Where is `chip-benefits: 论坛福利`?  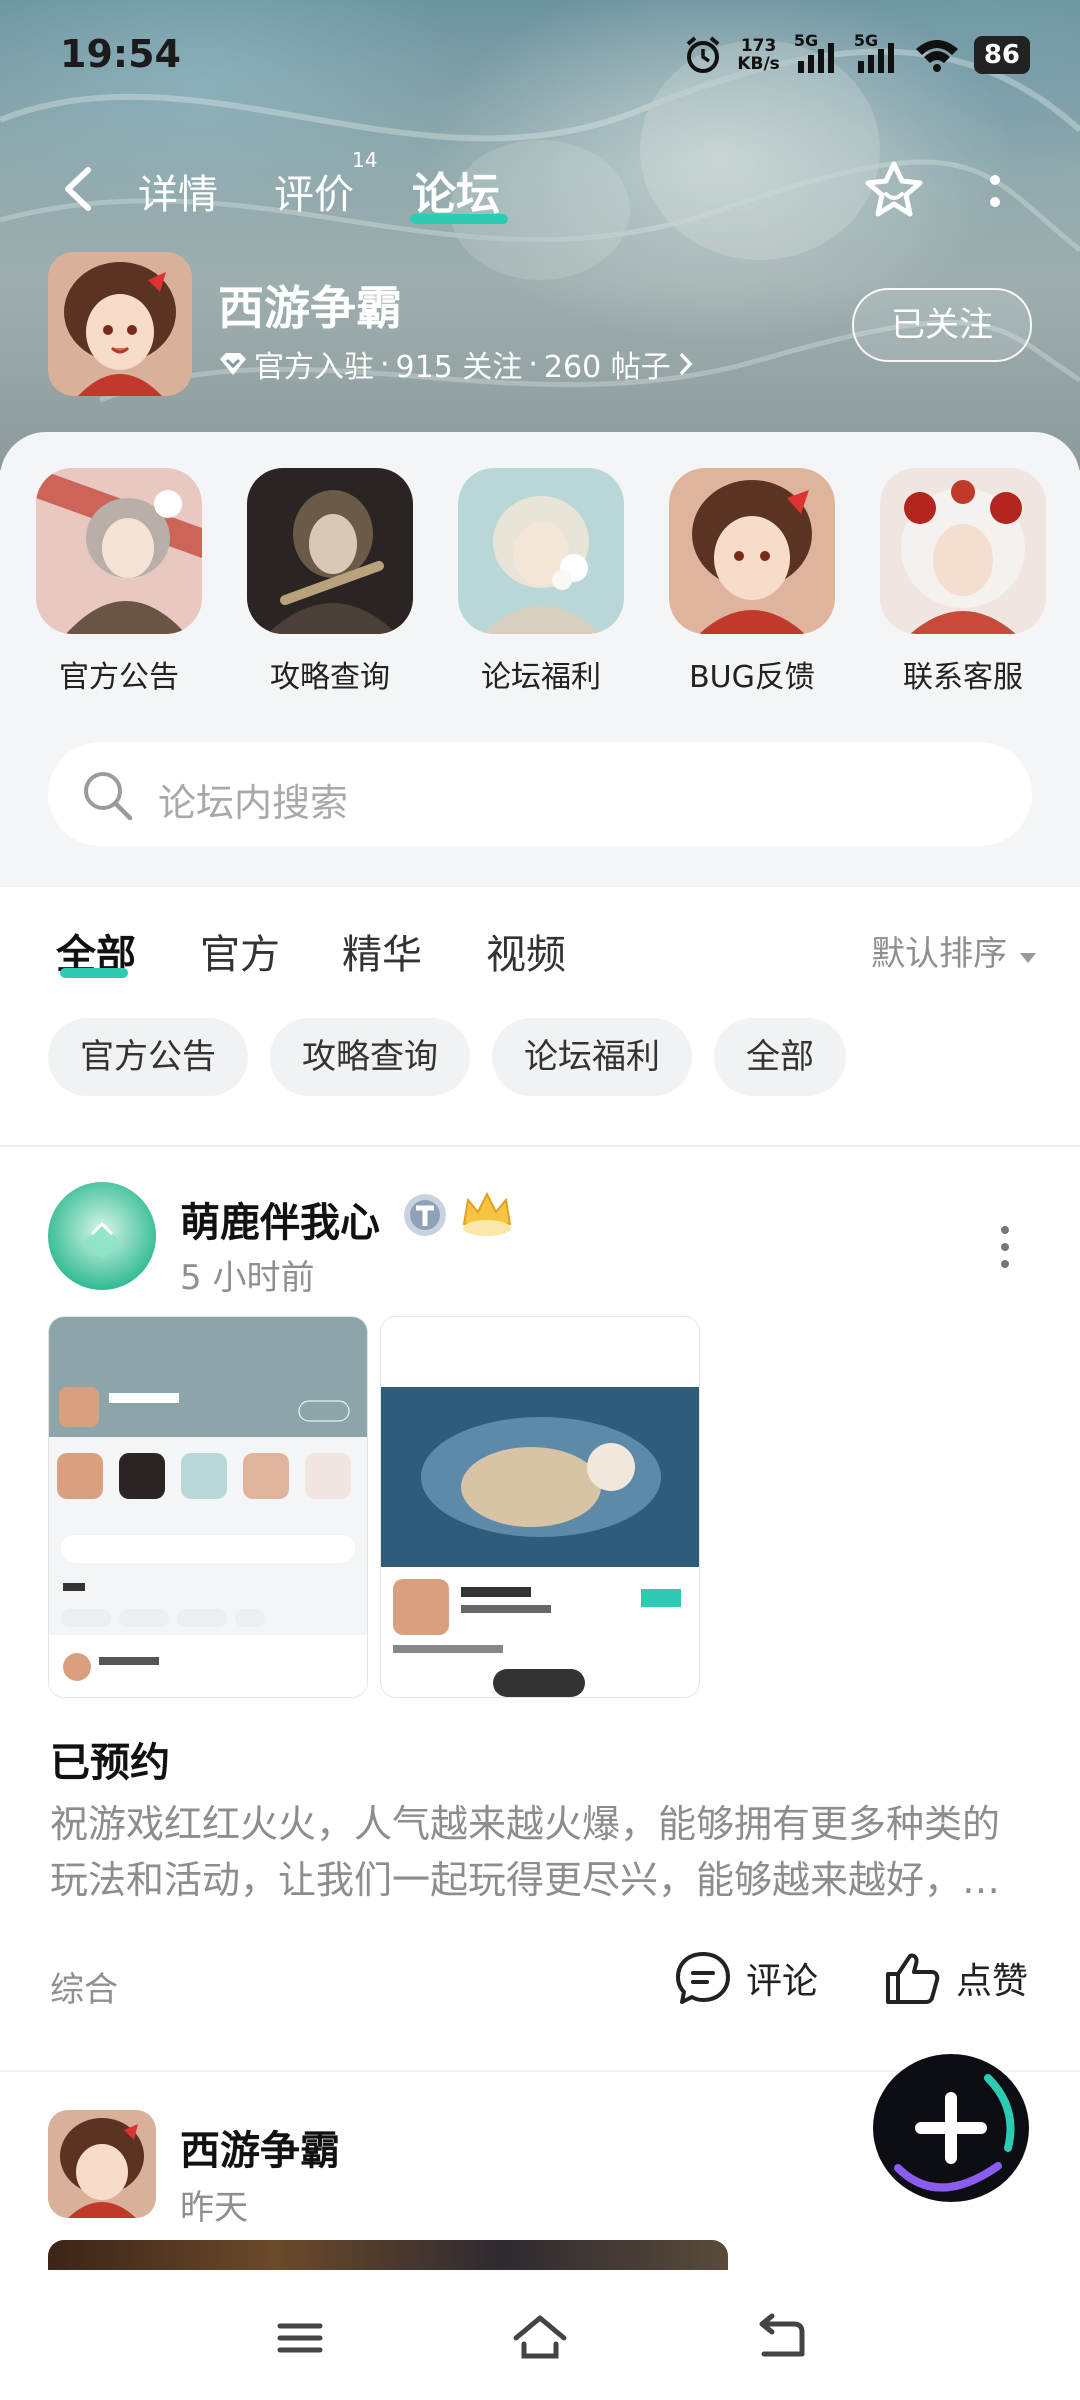
chip-benefits: 论坛福利 is located at coordinates (592, 1057).